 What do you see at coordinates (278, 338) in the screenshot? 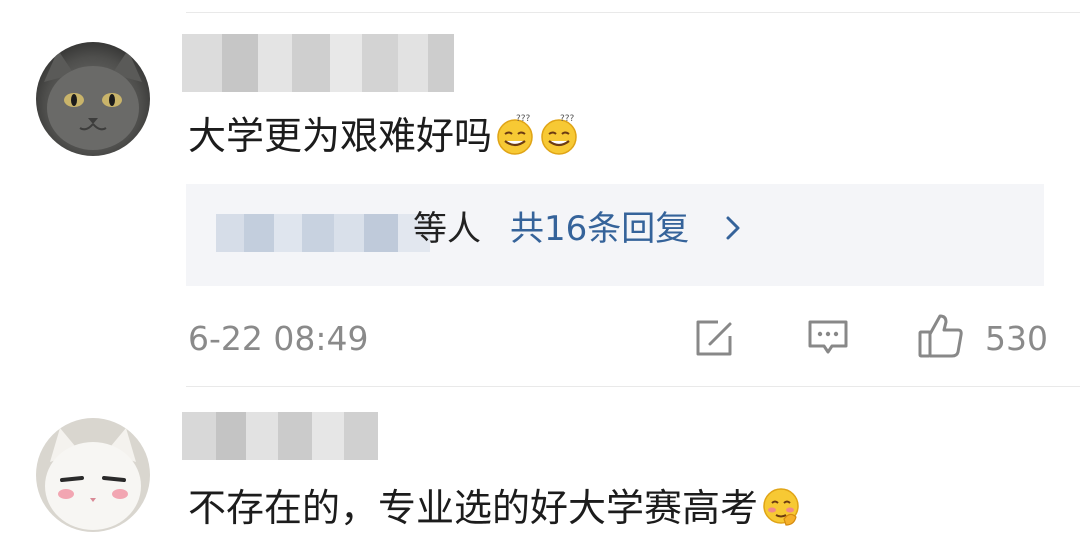
I see `comment-time: 6-22 08:49` at bounding box center [278, 338].